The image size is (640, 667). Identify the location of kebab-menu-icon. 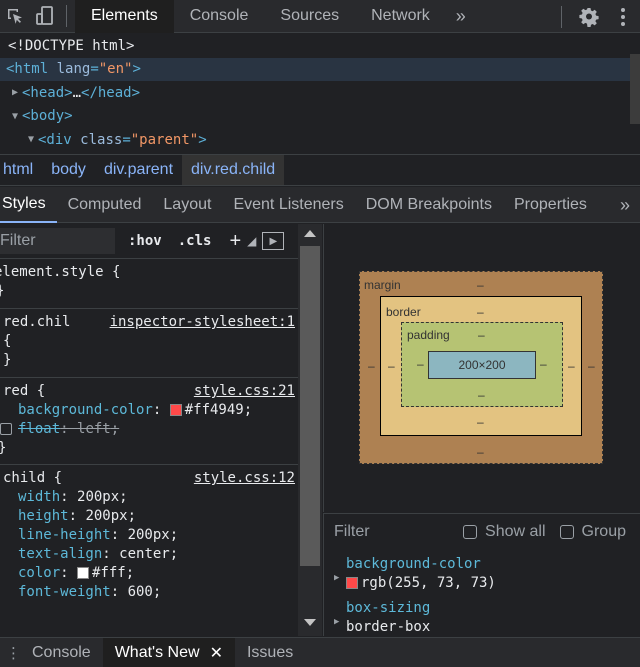
(623, 16).